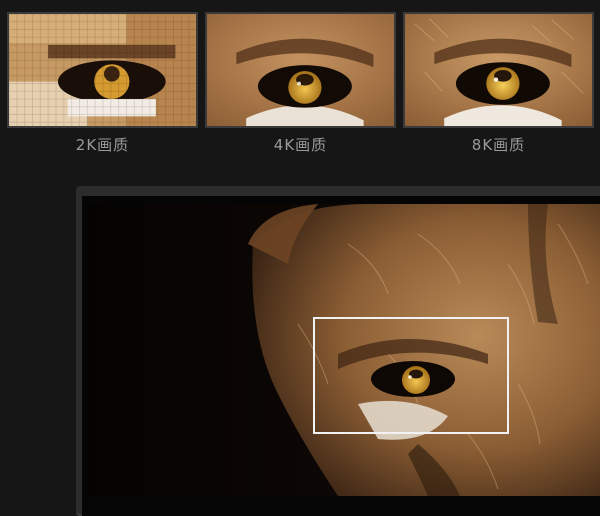 The width and height of the screenshot is (600, 516). I want to click on zoom-highlight-frame, so click(411, 375).